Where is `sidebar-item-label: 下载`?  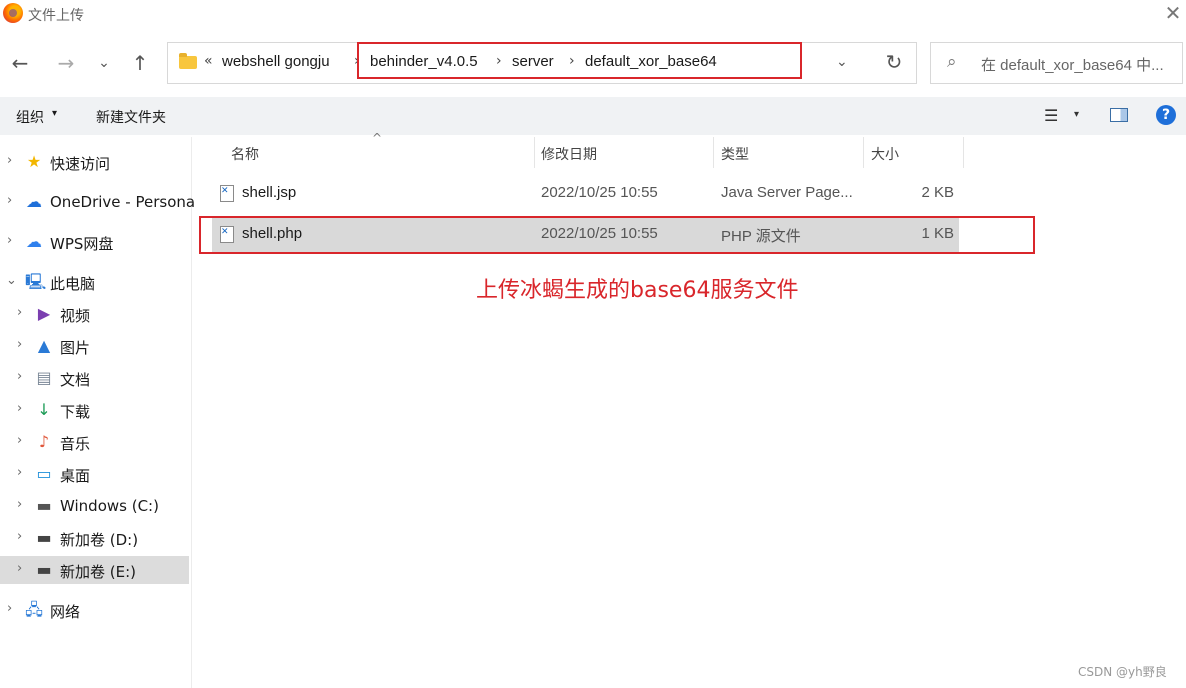 sidebar-item-label: 下载 is located at coordinates (75, 412).